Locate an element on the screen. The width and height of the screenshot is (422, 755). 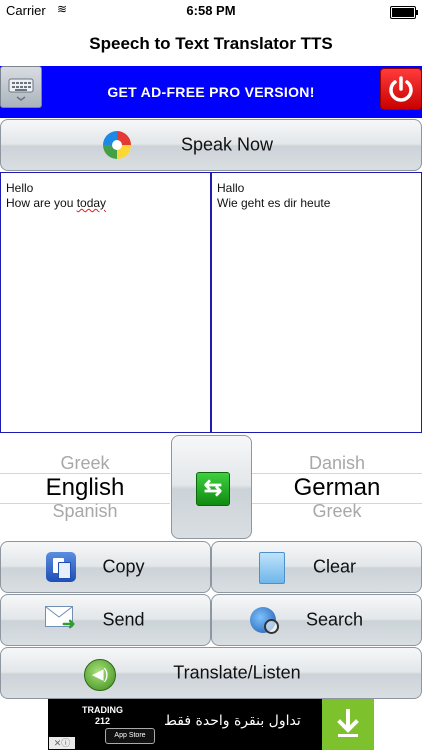
search-label: Search is located at coordinates (334, 619).